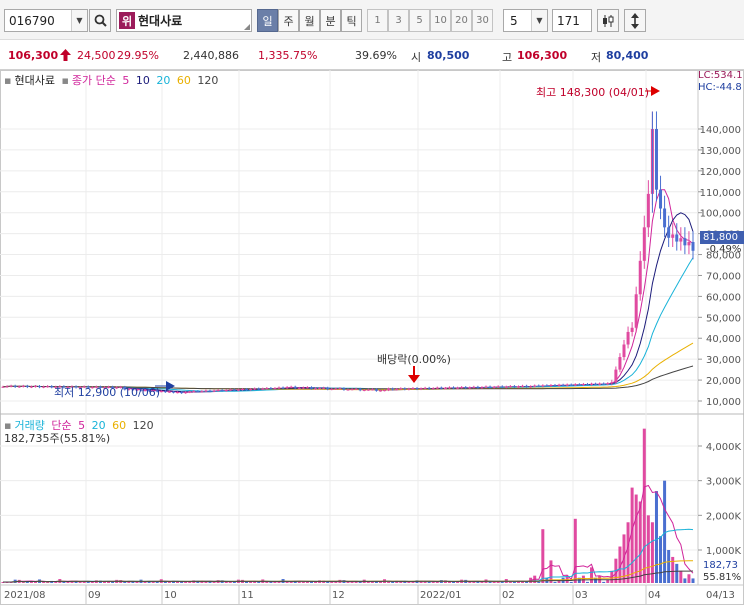  What do you see at coordinates (419, 20) in the screenshot?
I see `interval-5-button: 5` at bounding box center [419, 20].